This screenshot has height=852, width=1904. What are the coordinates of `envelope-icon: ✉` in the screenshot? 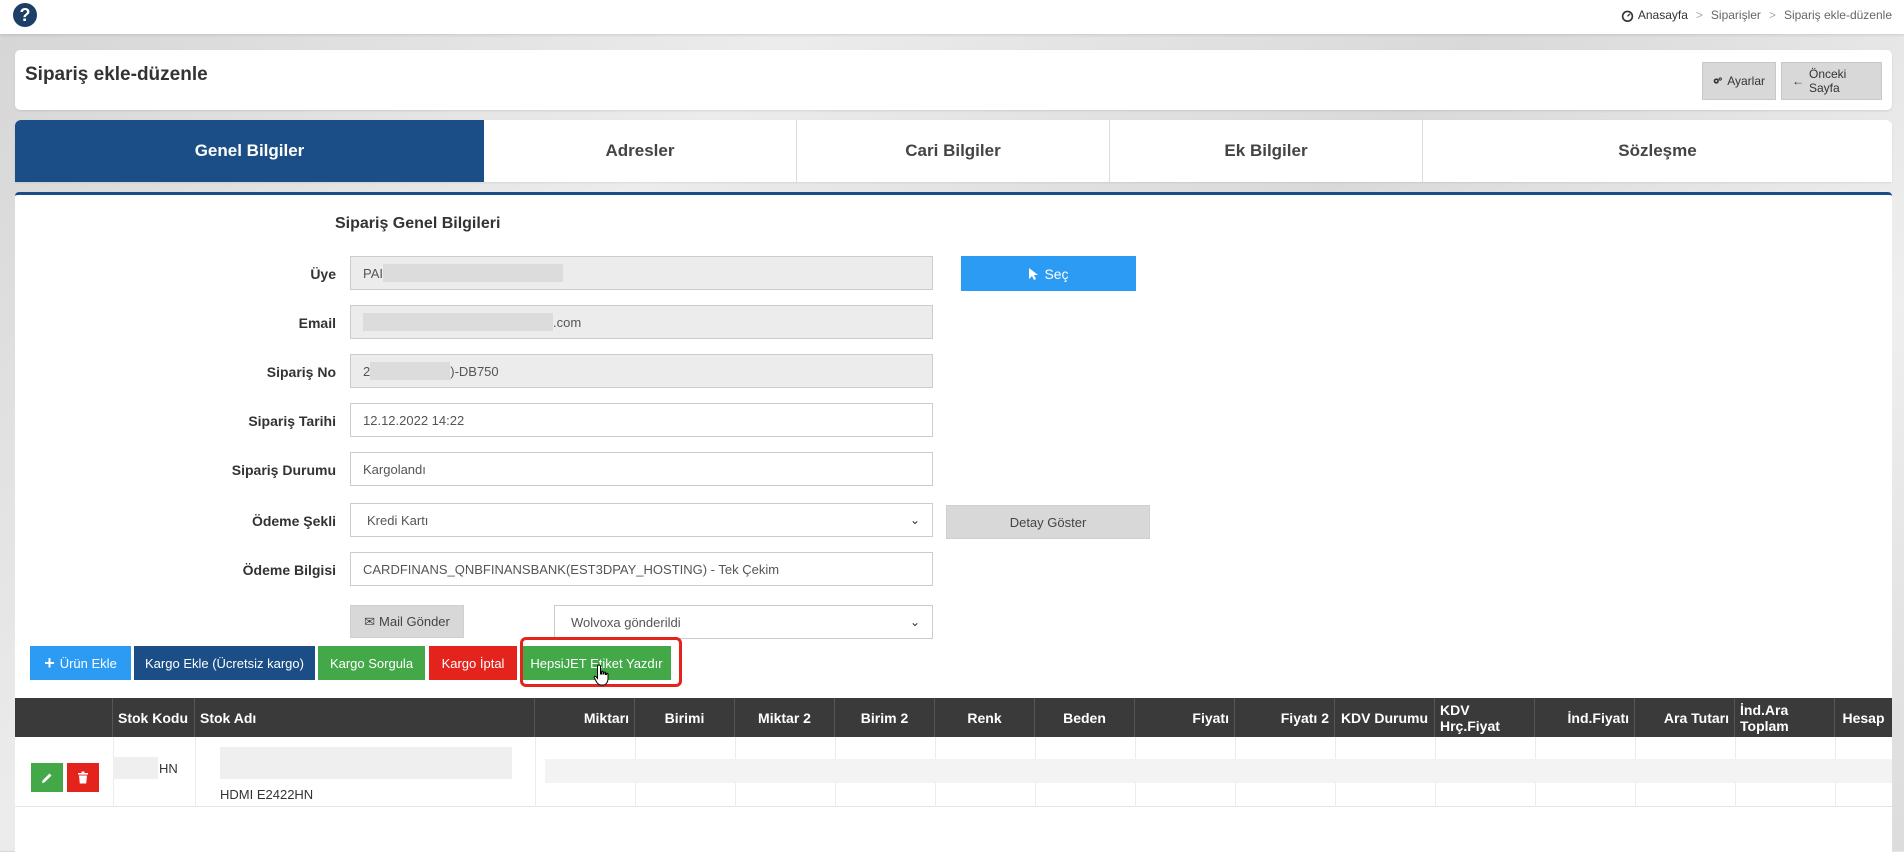 It's located at (370, 621).